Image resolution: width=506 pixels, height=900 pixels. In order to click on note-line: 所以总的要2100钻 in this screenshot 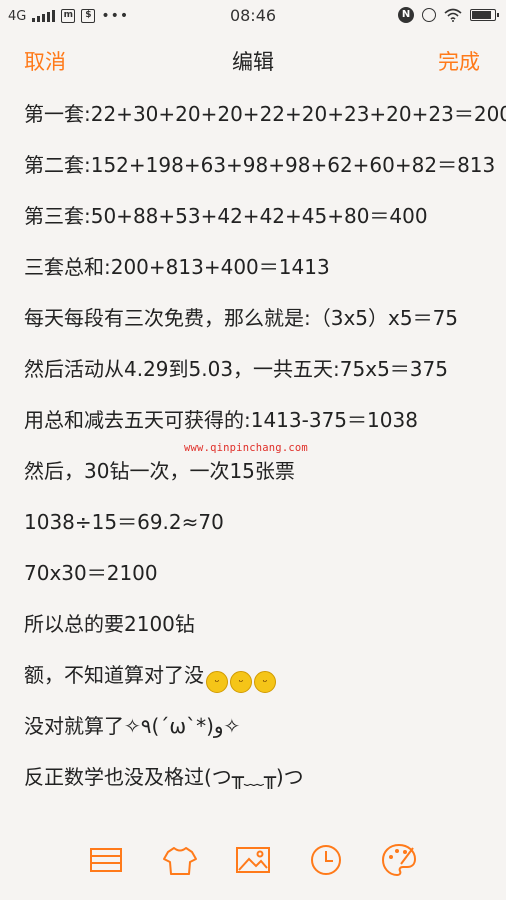, I will do `click(109, 624)`.